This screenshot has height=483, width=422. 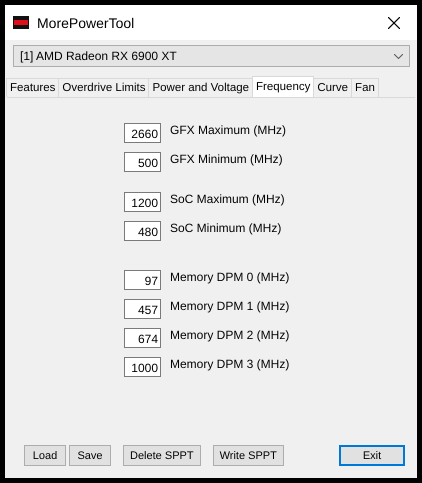 I want to click on field-label: Memory DPM 2 (MHz), so click(x=230, y=335).